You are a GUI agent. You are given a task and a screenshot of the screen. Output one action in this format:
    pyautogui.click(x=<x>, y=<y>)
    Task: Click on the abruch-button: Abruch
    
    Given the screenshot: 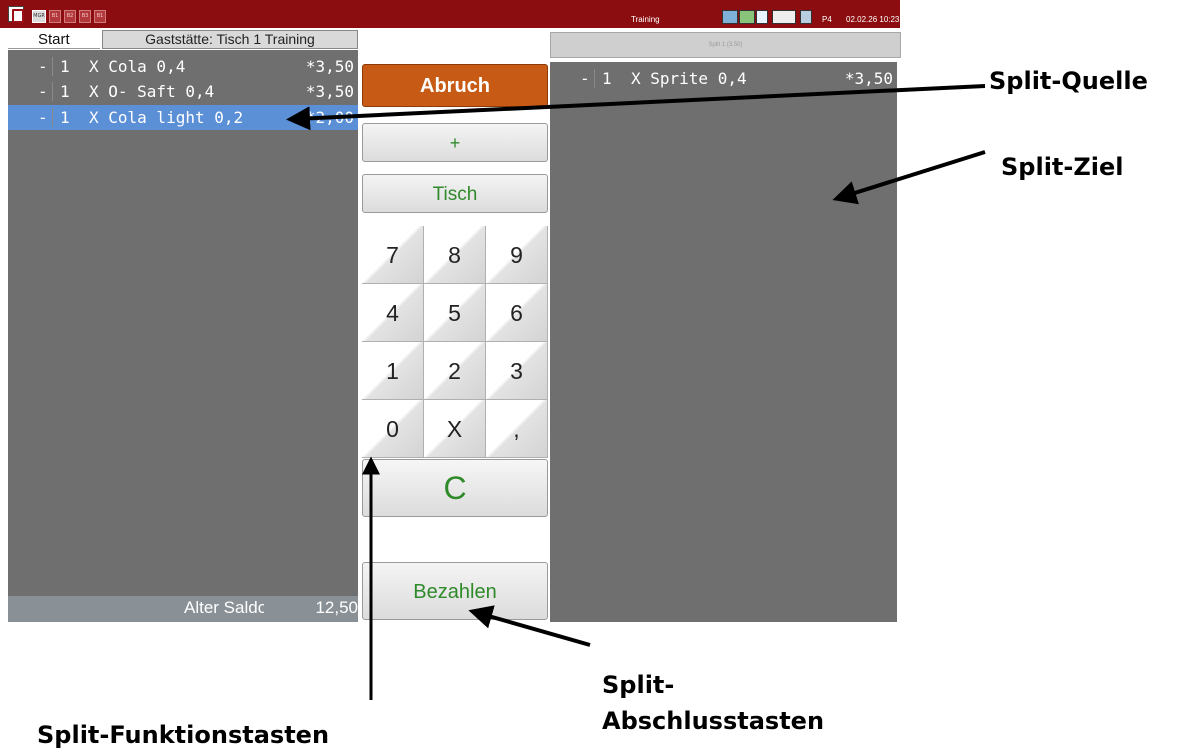 What is the action you would take?
    pyautogui.click(x=455, y=85)
    